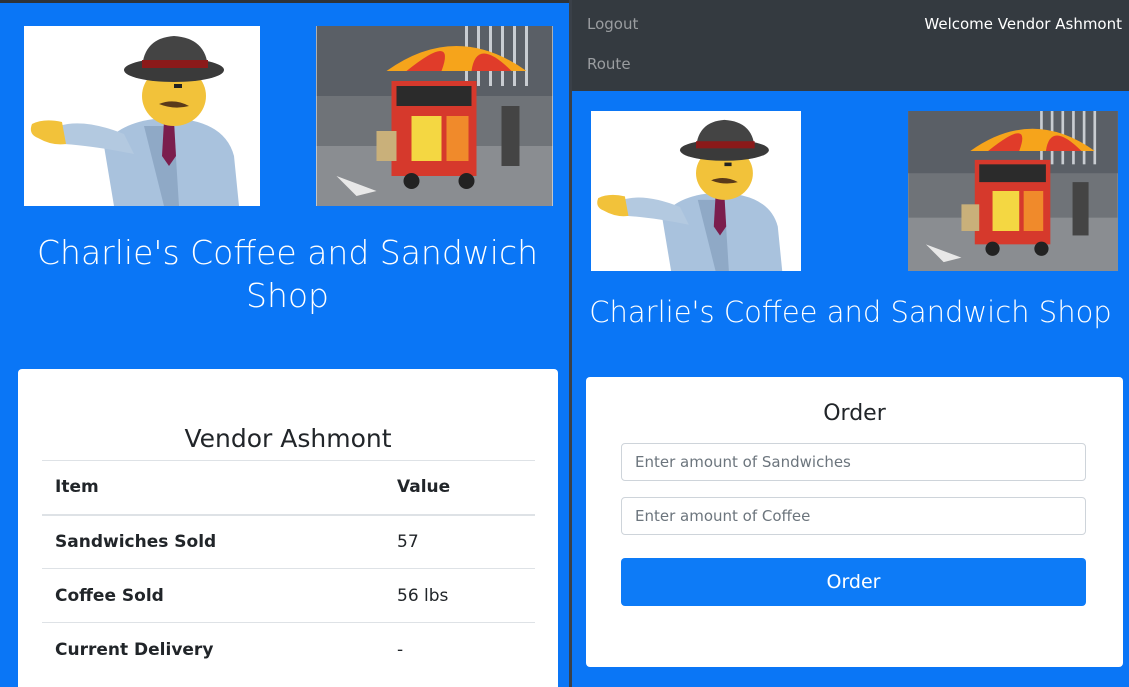 This screenshot has width=1129, height=687. I want to click on table-row: Sandwiches Sold 57, so click(288, 541).